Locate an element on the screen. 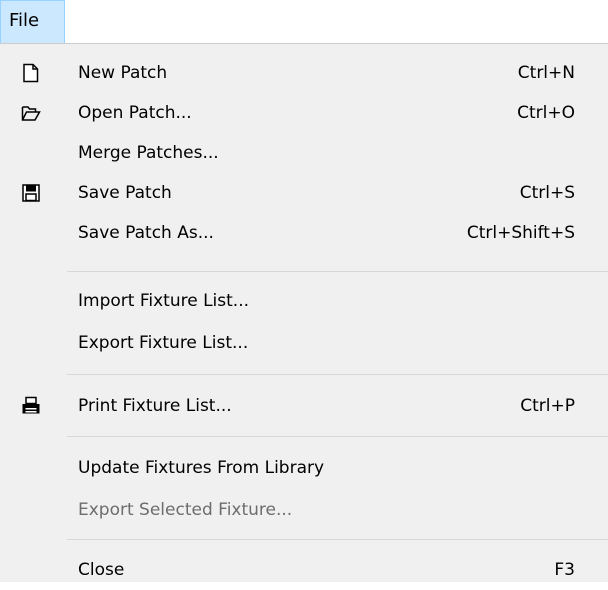 Image resolution: width=608 pixels, height=590 pixels. menu-item-open-patch: Open Patch... Ctrl+O is located at coordinates (304, 113).